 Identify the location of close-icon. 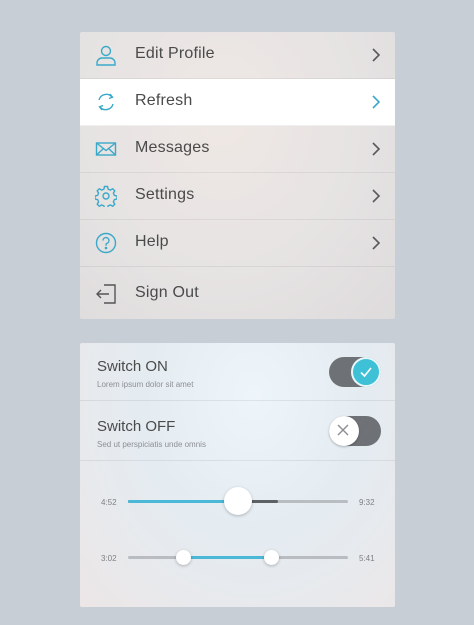
(343, 430).